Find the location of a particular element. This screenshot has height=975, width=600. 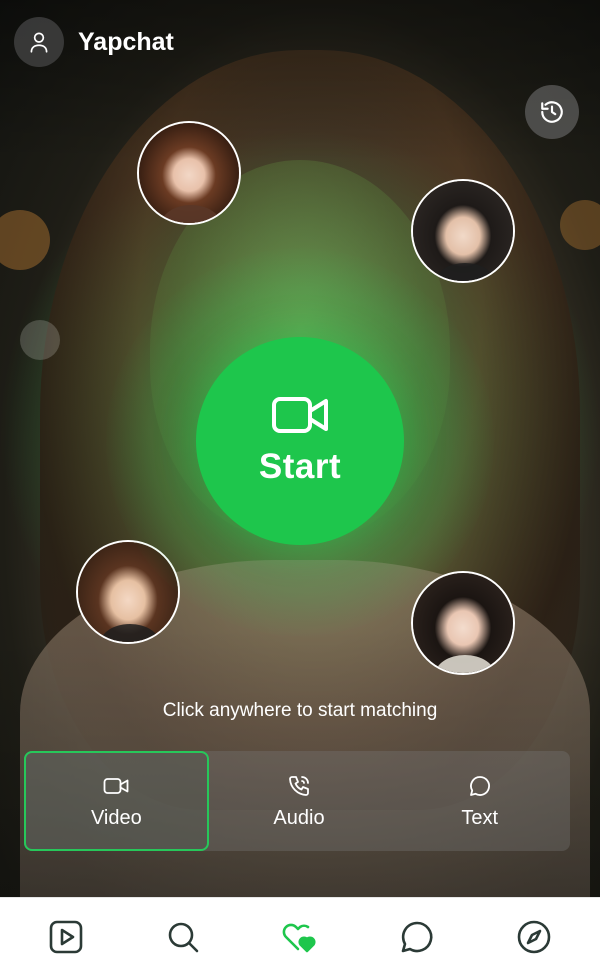

video-camera-icon is located at coordinates (300, 415).